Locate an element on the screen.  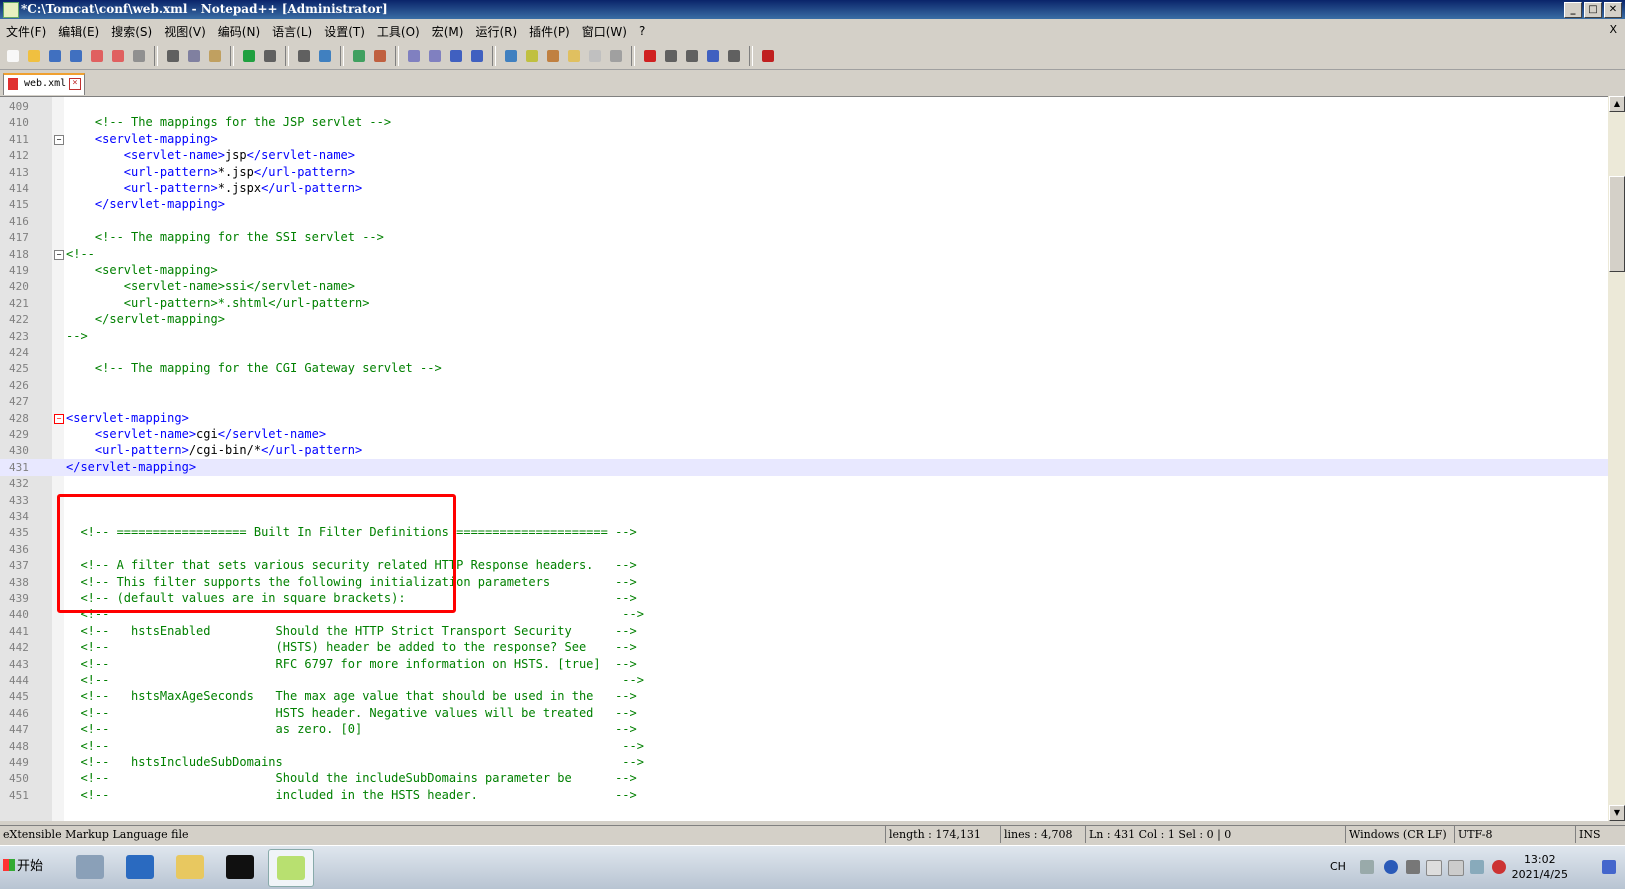
code-line: 418 − <!-- is located at coordinates (804, 254).